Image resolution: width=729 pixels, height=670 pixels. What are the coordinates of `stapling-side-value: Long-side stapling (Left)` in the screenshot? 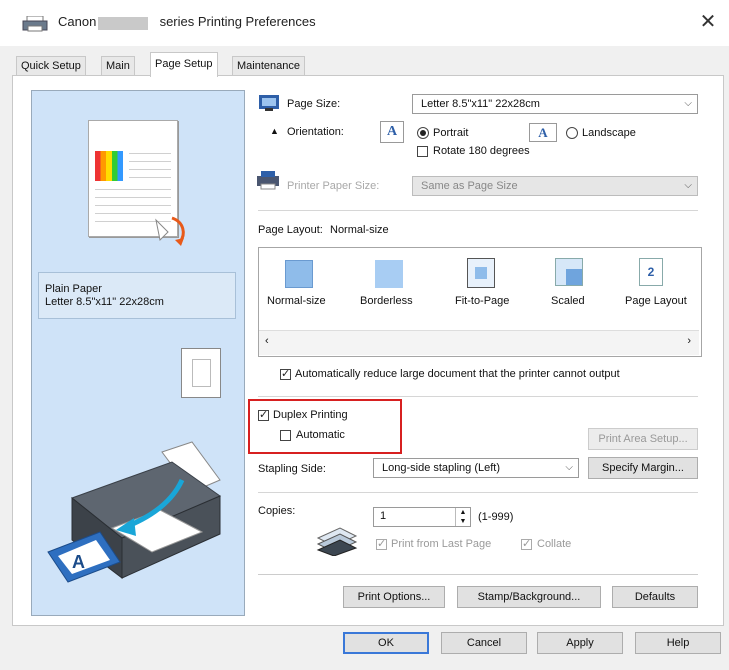 It's located at (441, 468).